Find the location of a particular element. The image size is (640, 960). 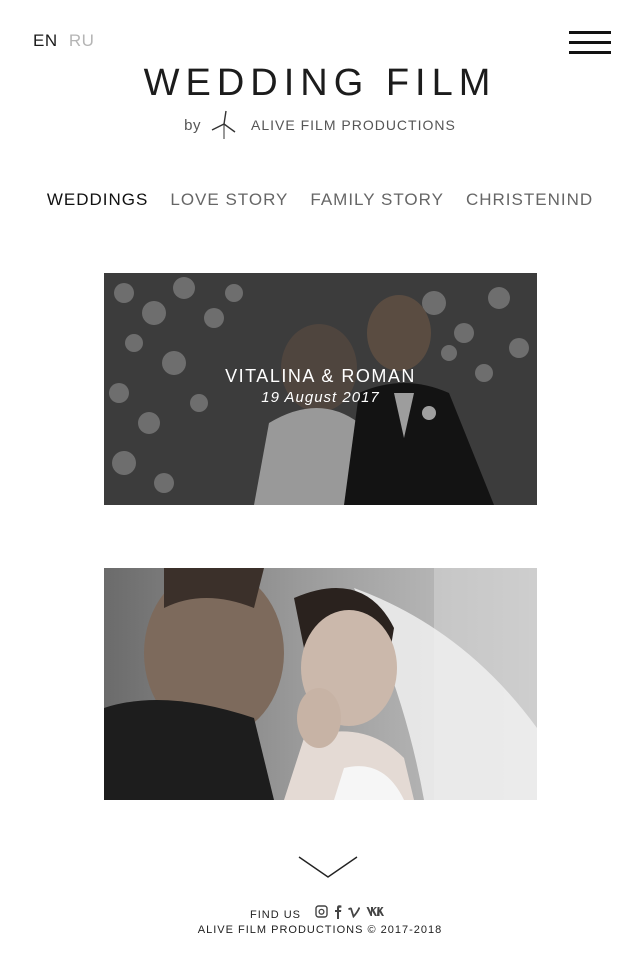

vk-icon is located at coordinates (375, 913).